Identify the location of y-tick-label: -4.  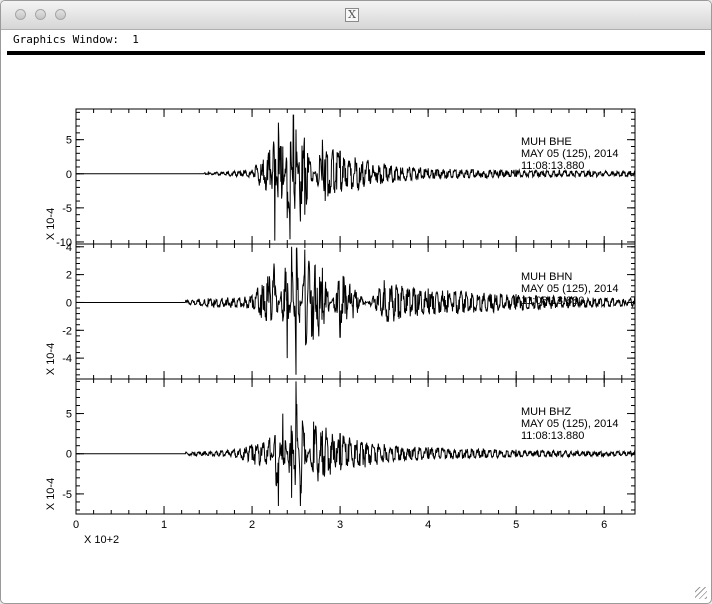
(67, 359).